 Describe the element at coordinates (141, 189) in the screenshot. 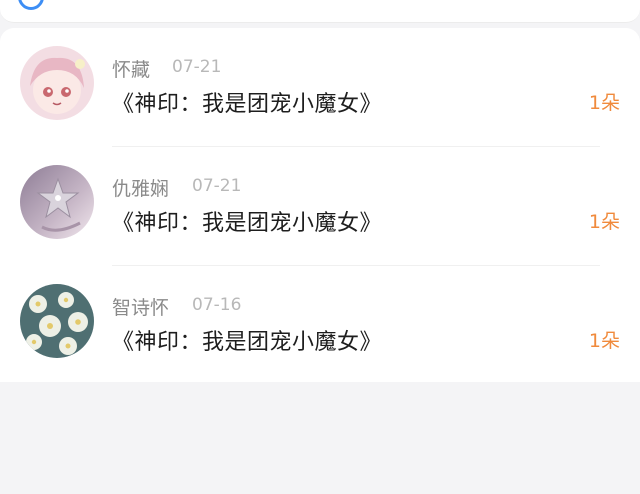

I see `user-name: 仇雅娴` at that location.